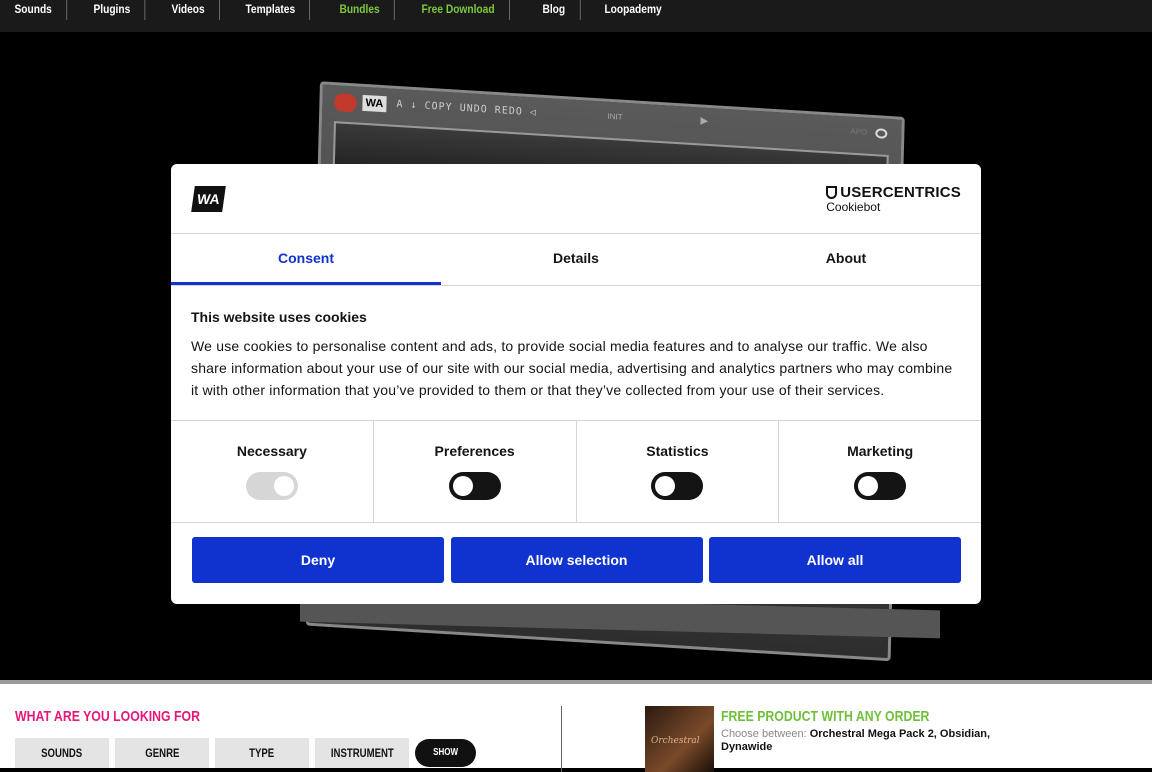  I want to click on nav-item-templates: Templates, so click(271, 10).